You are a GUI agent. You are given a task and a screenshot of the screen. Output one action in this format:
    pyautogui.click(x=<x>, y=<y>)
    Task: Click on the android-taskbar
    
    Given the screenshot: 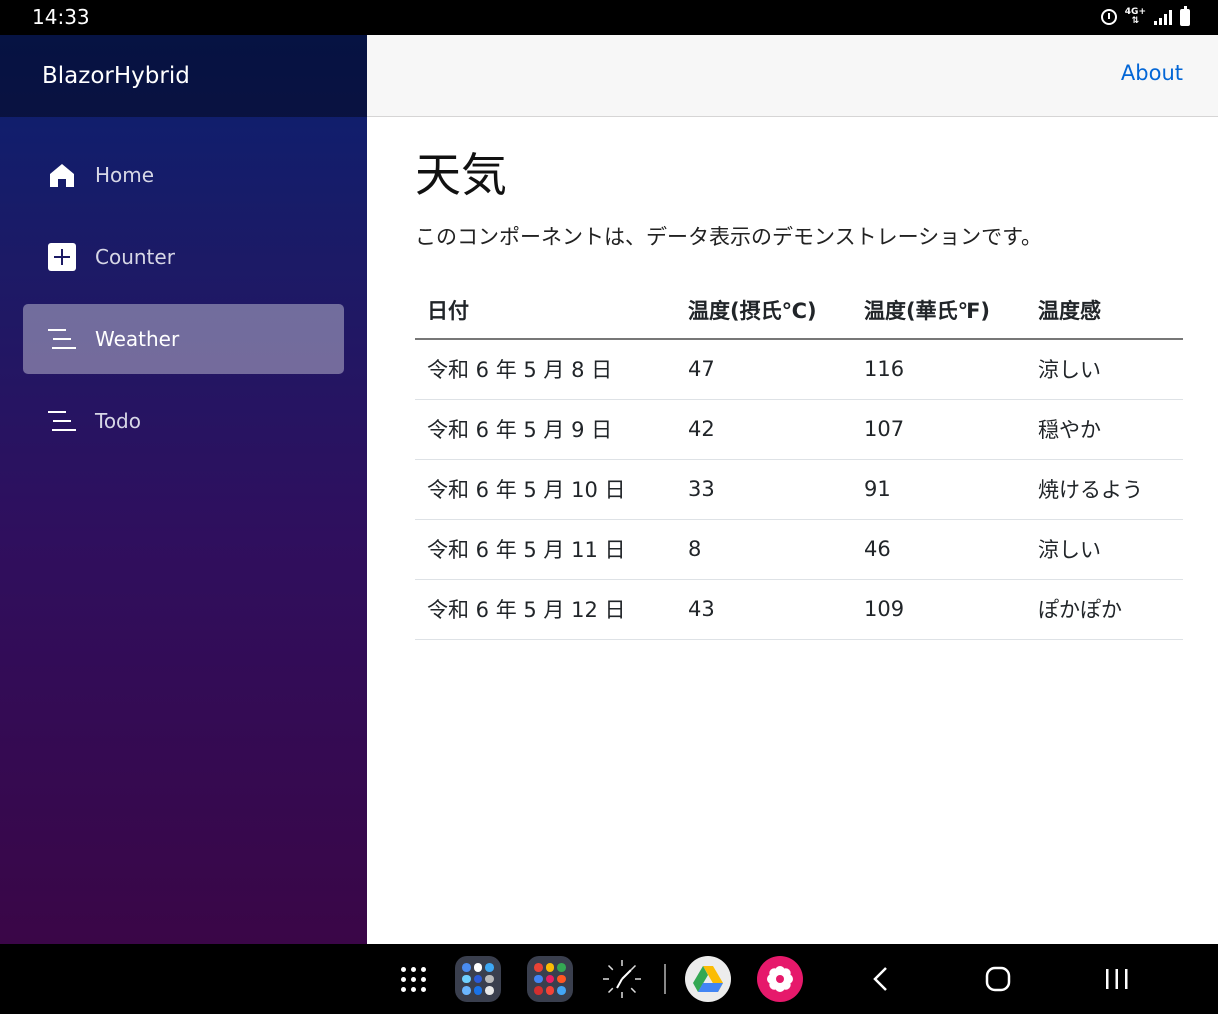 What is the action you would take?
    pyautogui.click(x=609, y=979)
    